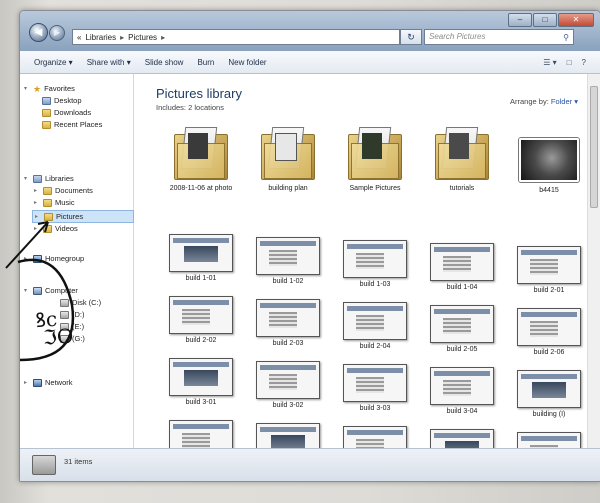  I want to click on image-item: build 2-06, so click(549, 332).